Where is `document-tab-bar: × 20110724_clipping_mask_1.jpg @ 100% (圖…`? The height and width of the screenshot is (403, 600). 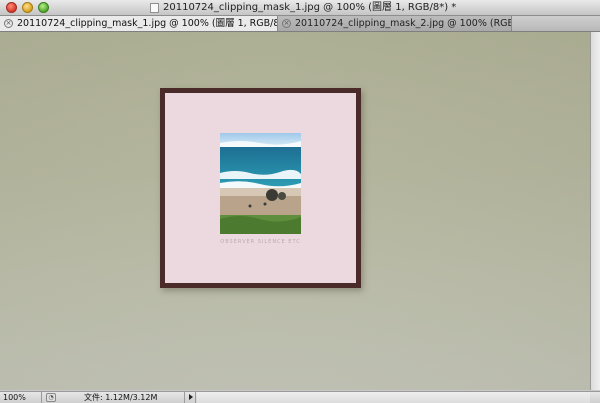
document-tab-bar: × 20110724_clipping_mask_1.jpg @ 100% (圖… is located at coordinates (300, 24).